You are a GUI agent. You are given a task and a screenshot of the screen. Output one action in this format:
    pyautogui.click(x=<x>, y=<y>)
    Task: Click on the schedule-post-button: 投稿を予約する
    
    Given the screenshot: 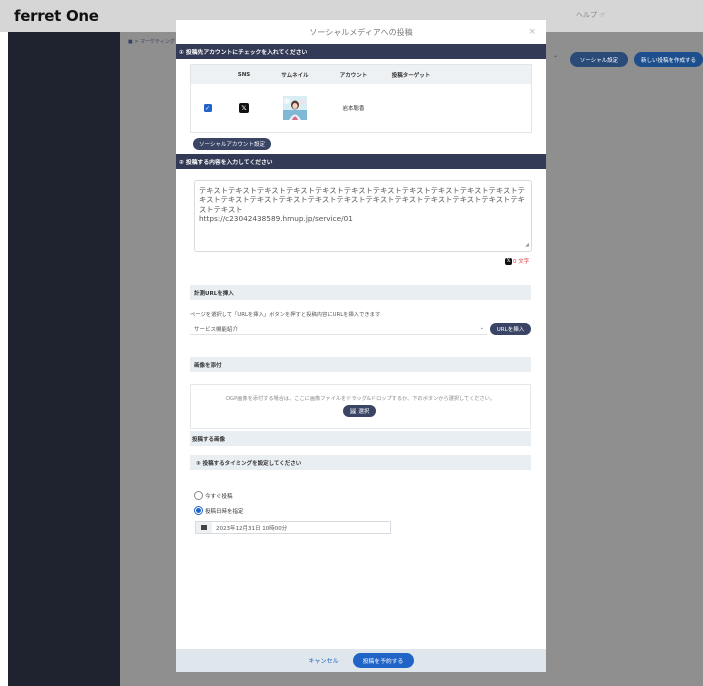 What is the action you would take?
    pyautogui.click(x=383, y=660)
    